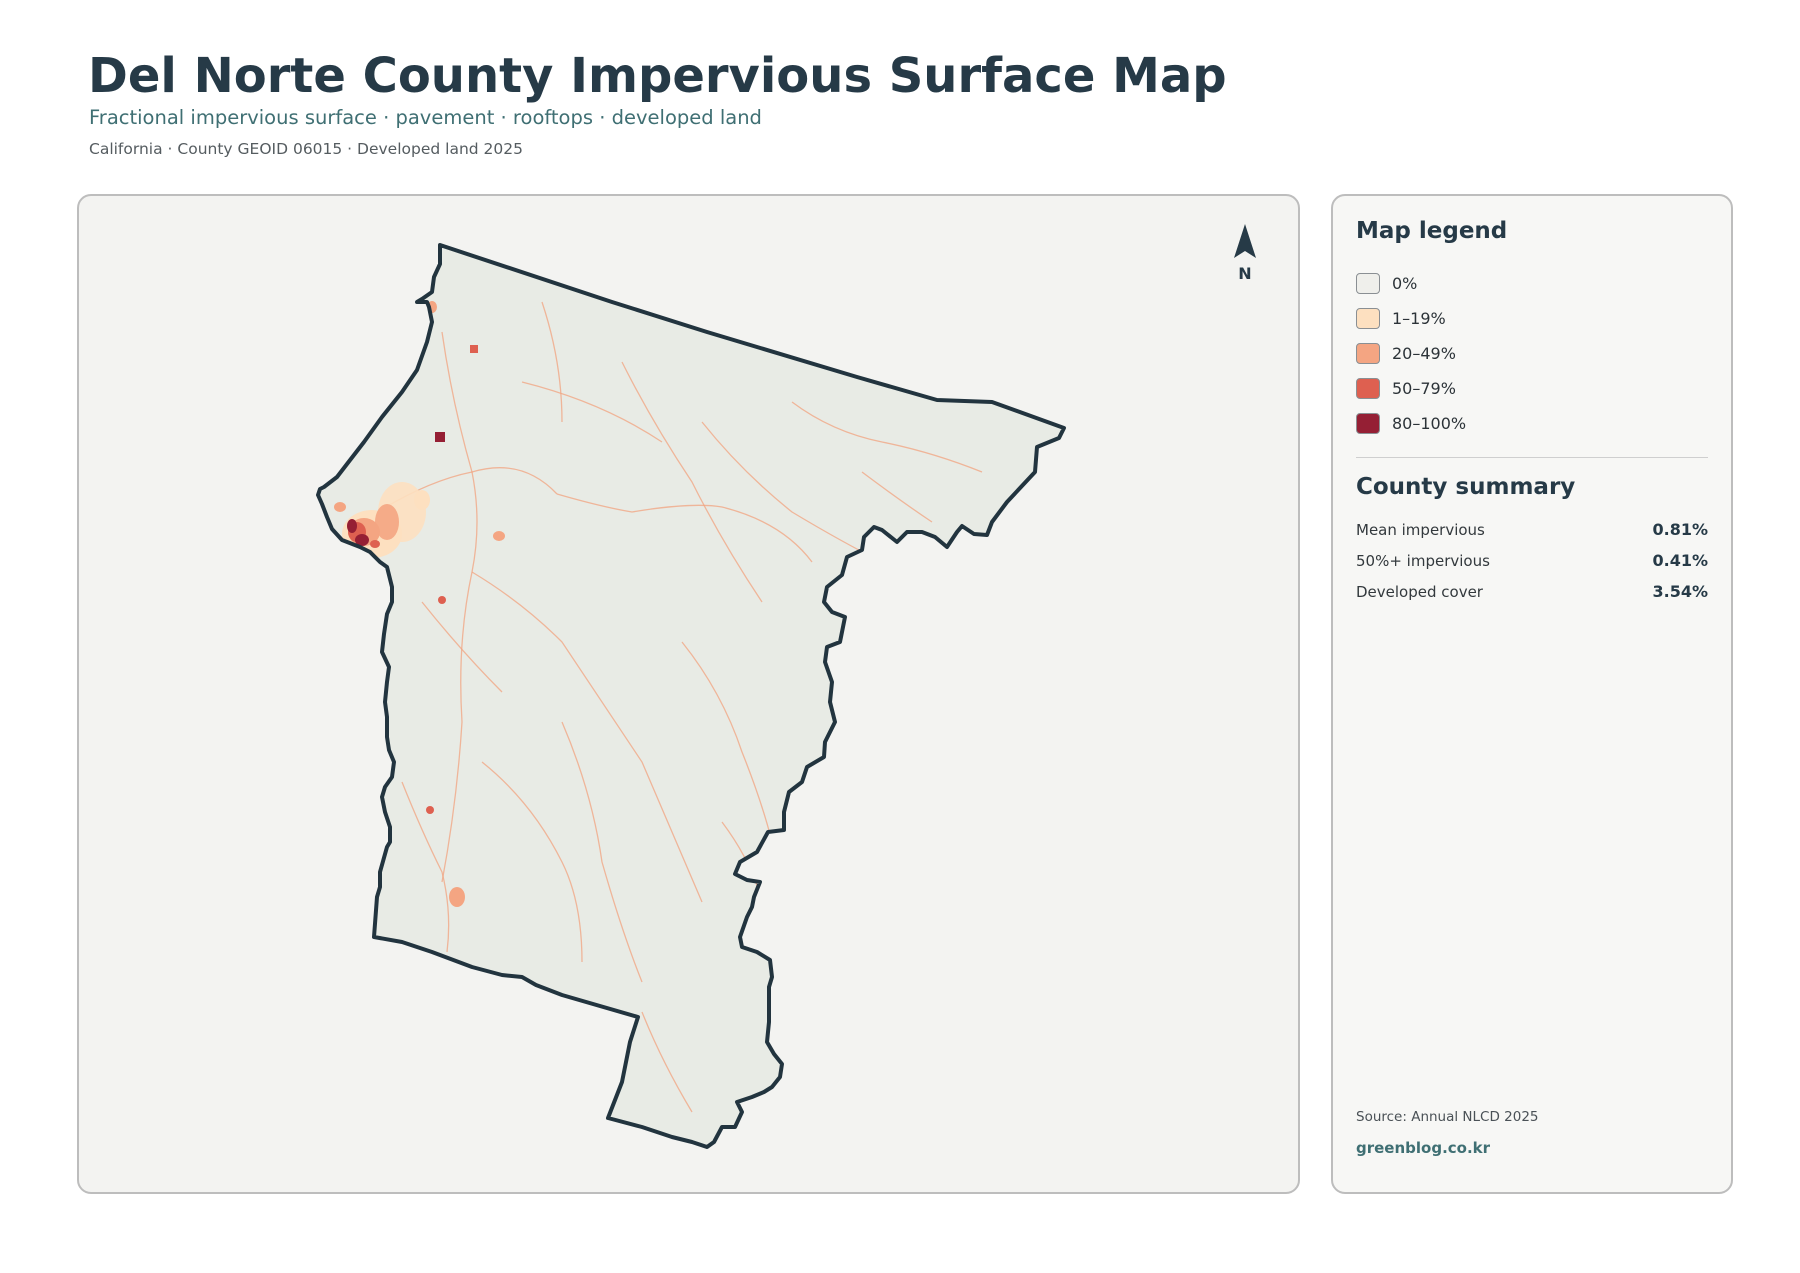  What do you see at coordinates (1245, 241) in the screenshot?
I see `north-arrow-icon` at bounding box center [1245, 241].